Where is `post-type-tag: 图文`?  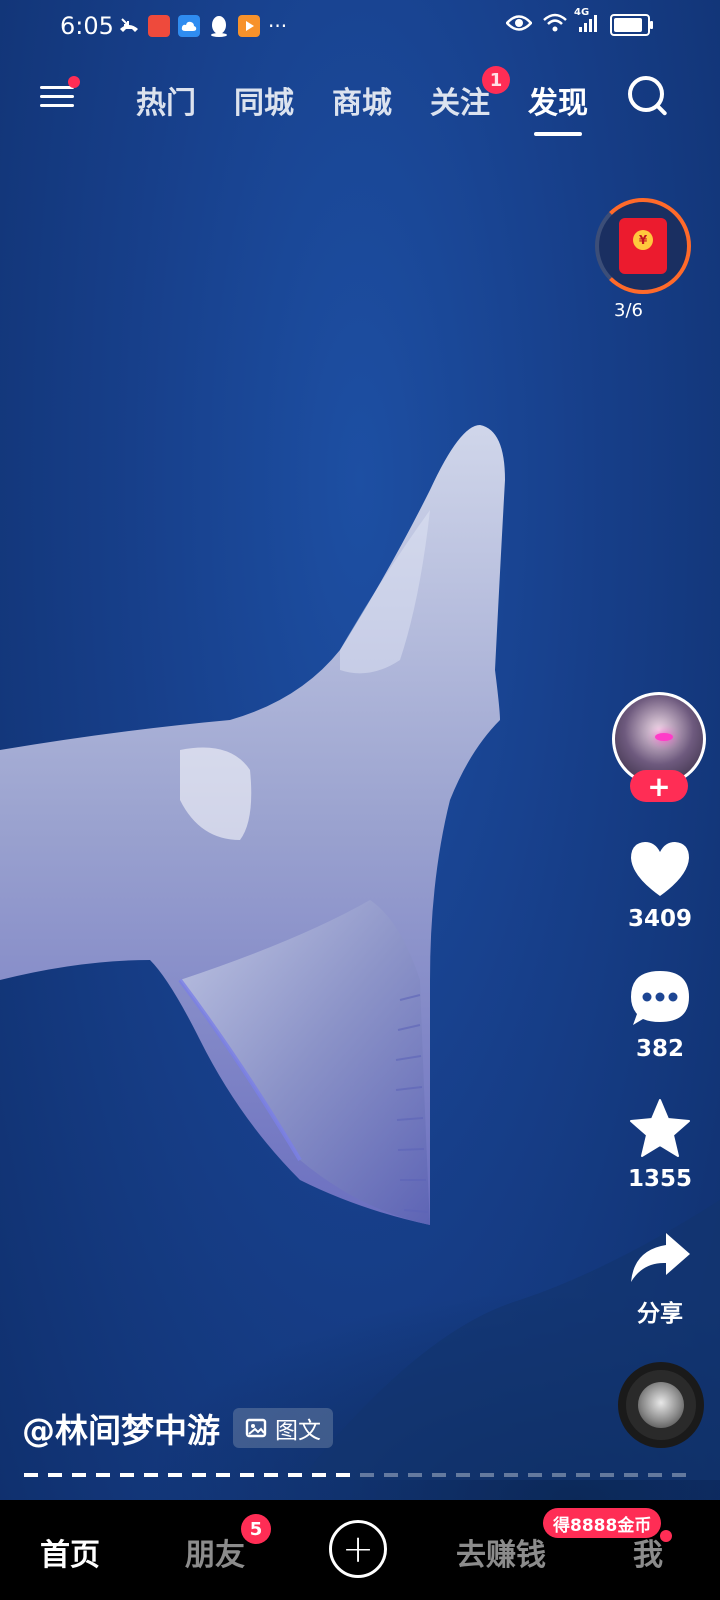
post-type-tag: 图文 is located at coordinates (283, 1428).